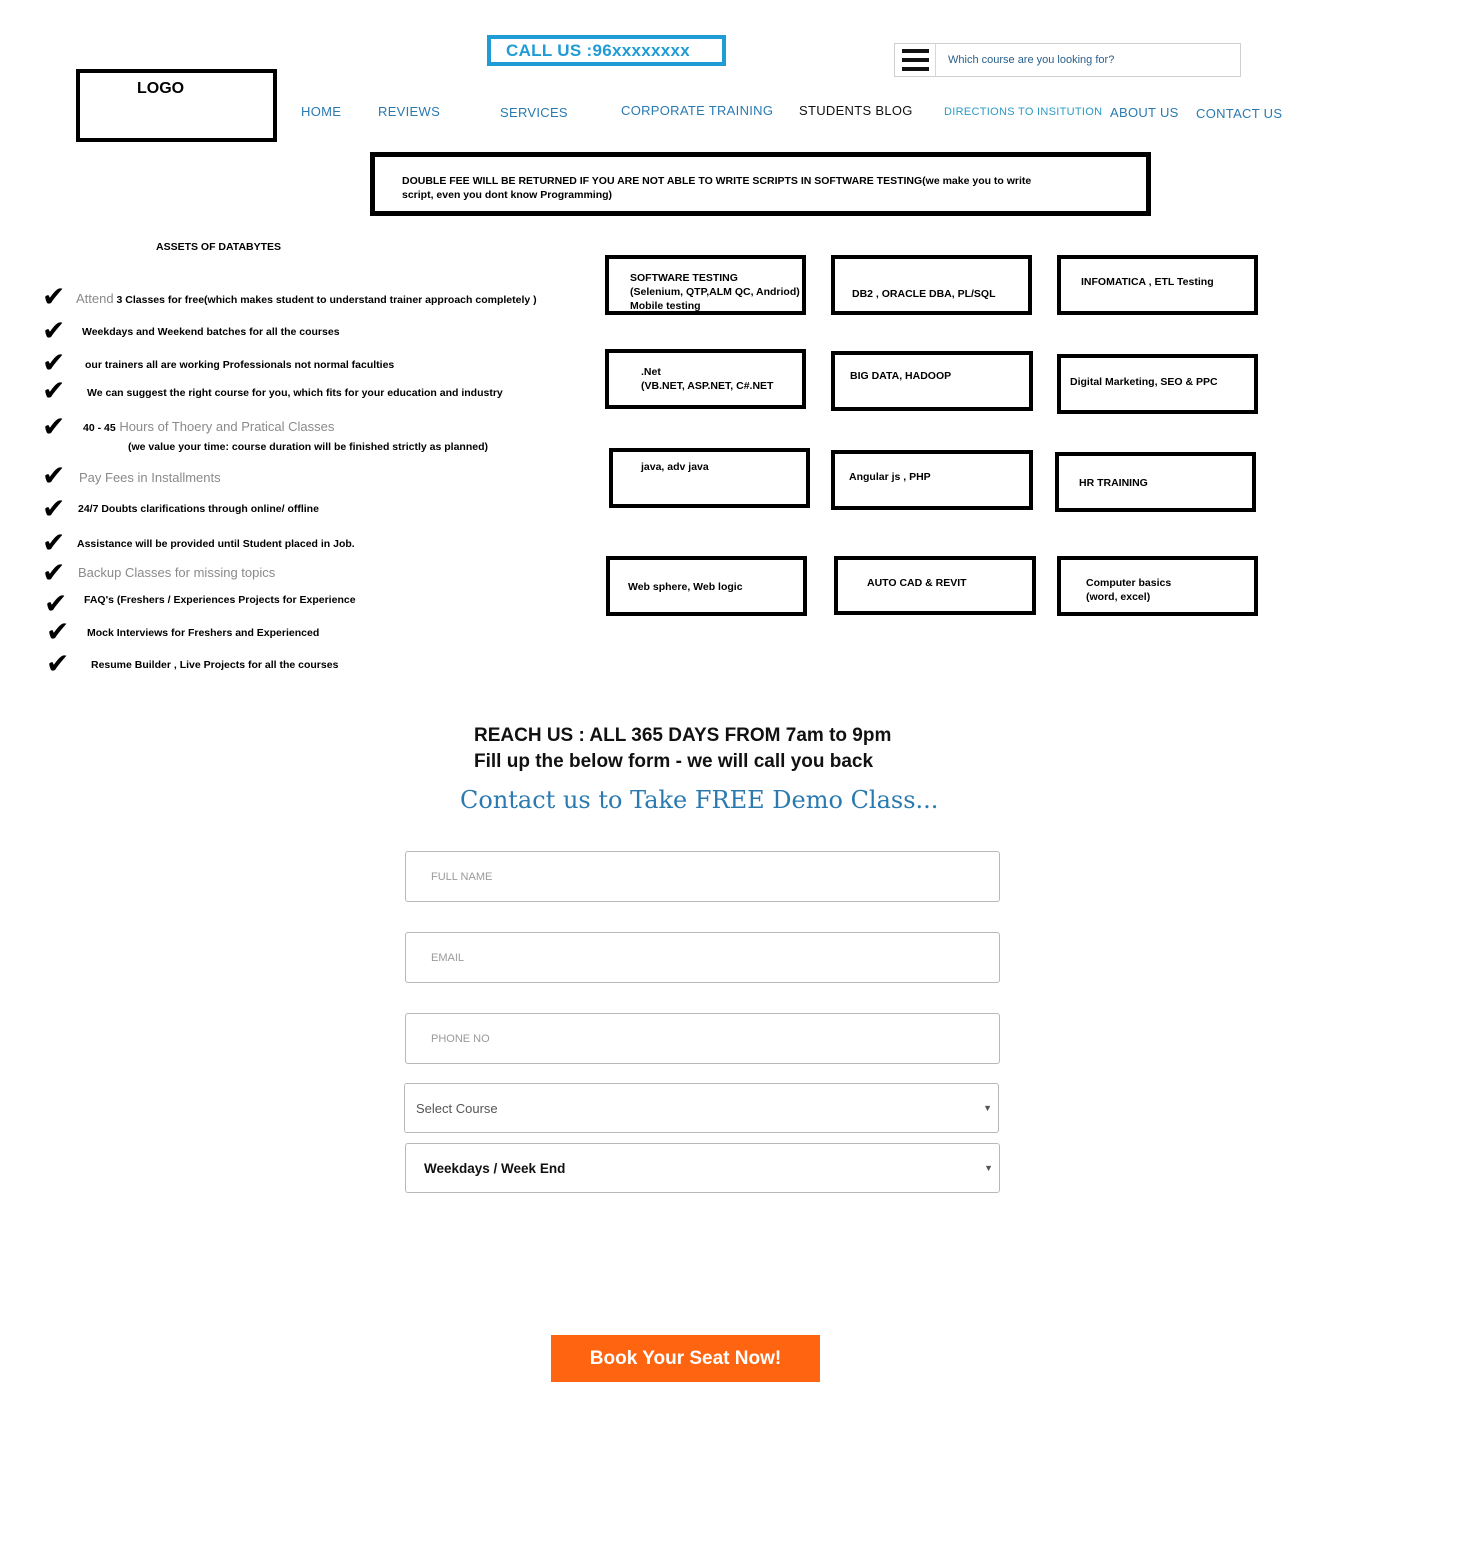 This screenshot has width=1478, height=1568. Describe the element at coordinates (1157, 285) in the screenshot. I see `course-informatica: INFOMATICA , ETL Testing` at that location.